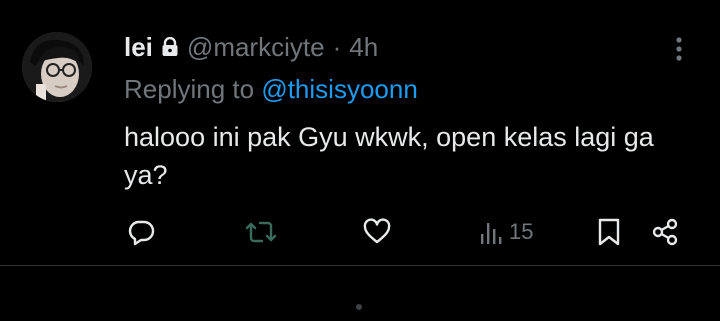 The width and height of the screenshot is (720, 321). Describe the element at coordinates (506, 232) in the screenshot. I see `views-button: 15` at that location.